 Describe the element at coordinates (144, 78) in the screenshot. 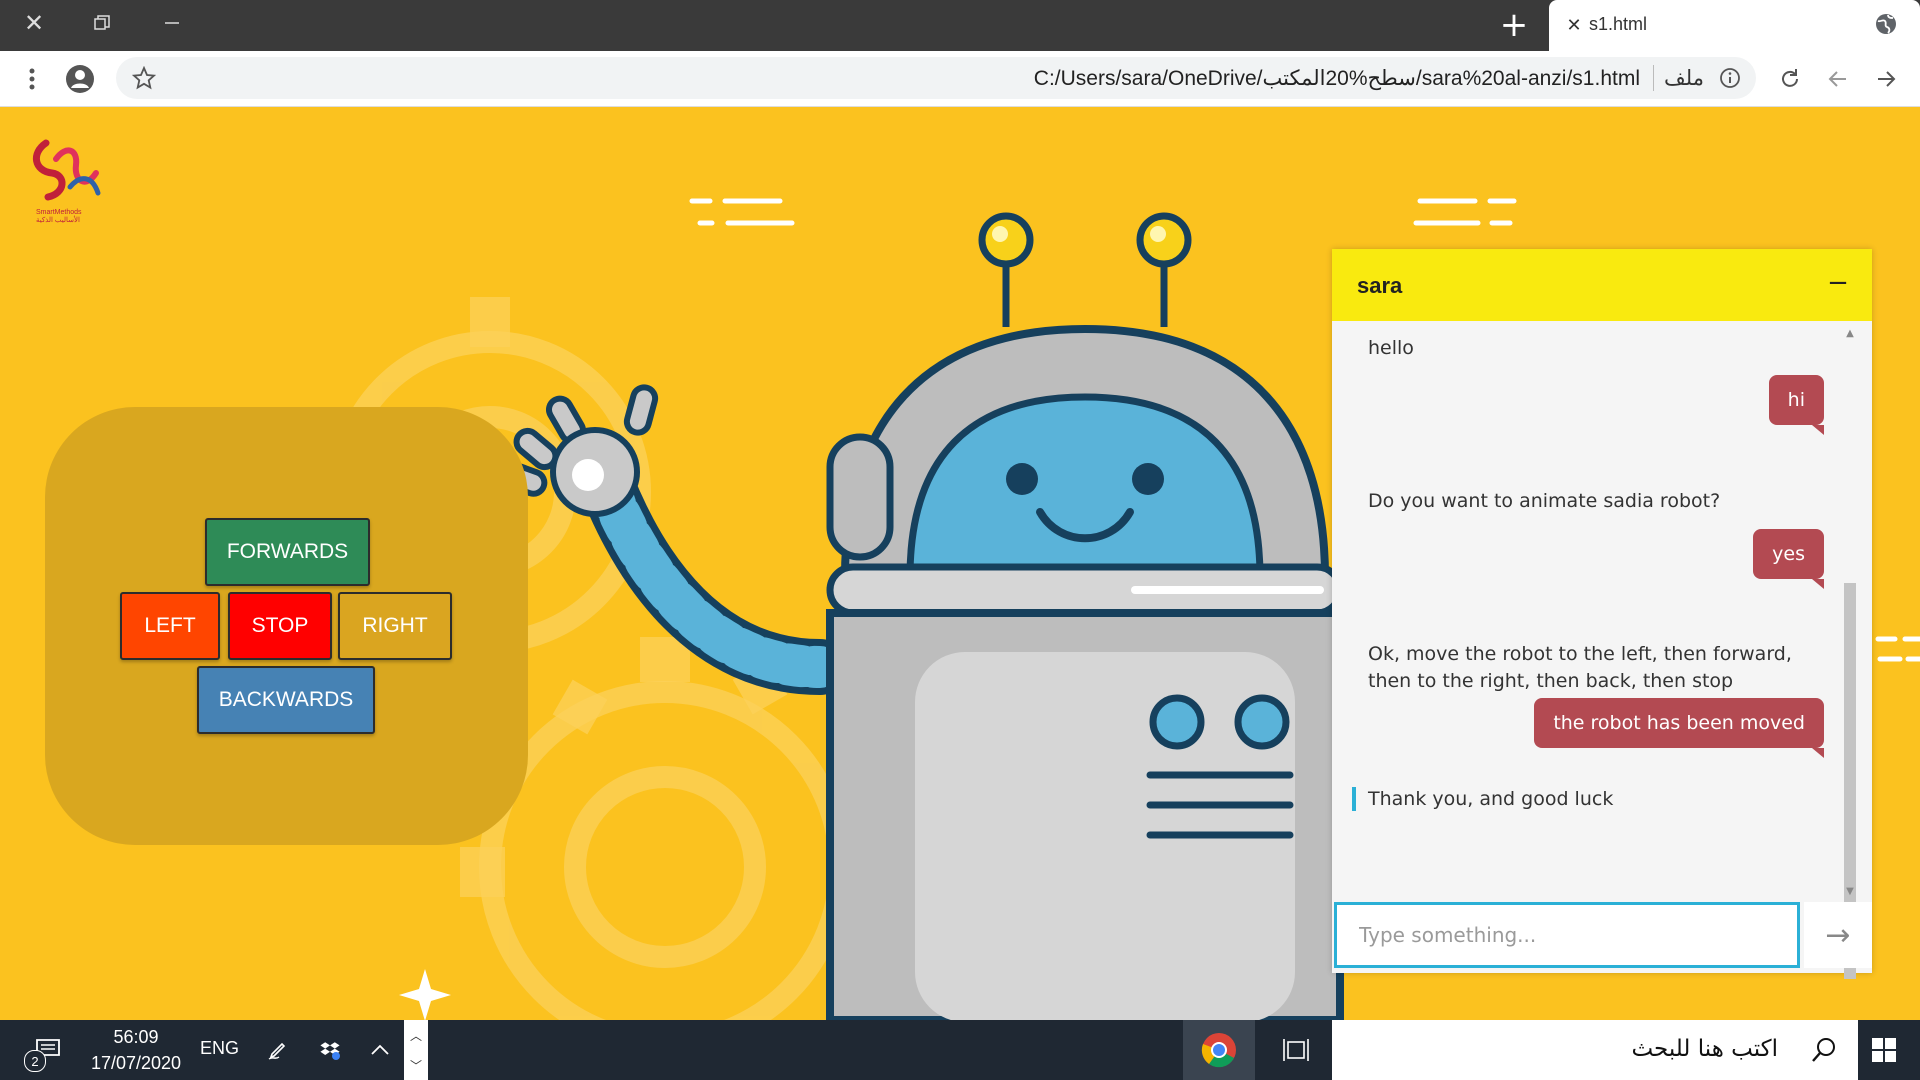

I see `bookmark-star-icon` at that location.